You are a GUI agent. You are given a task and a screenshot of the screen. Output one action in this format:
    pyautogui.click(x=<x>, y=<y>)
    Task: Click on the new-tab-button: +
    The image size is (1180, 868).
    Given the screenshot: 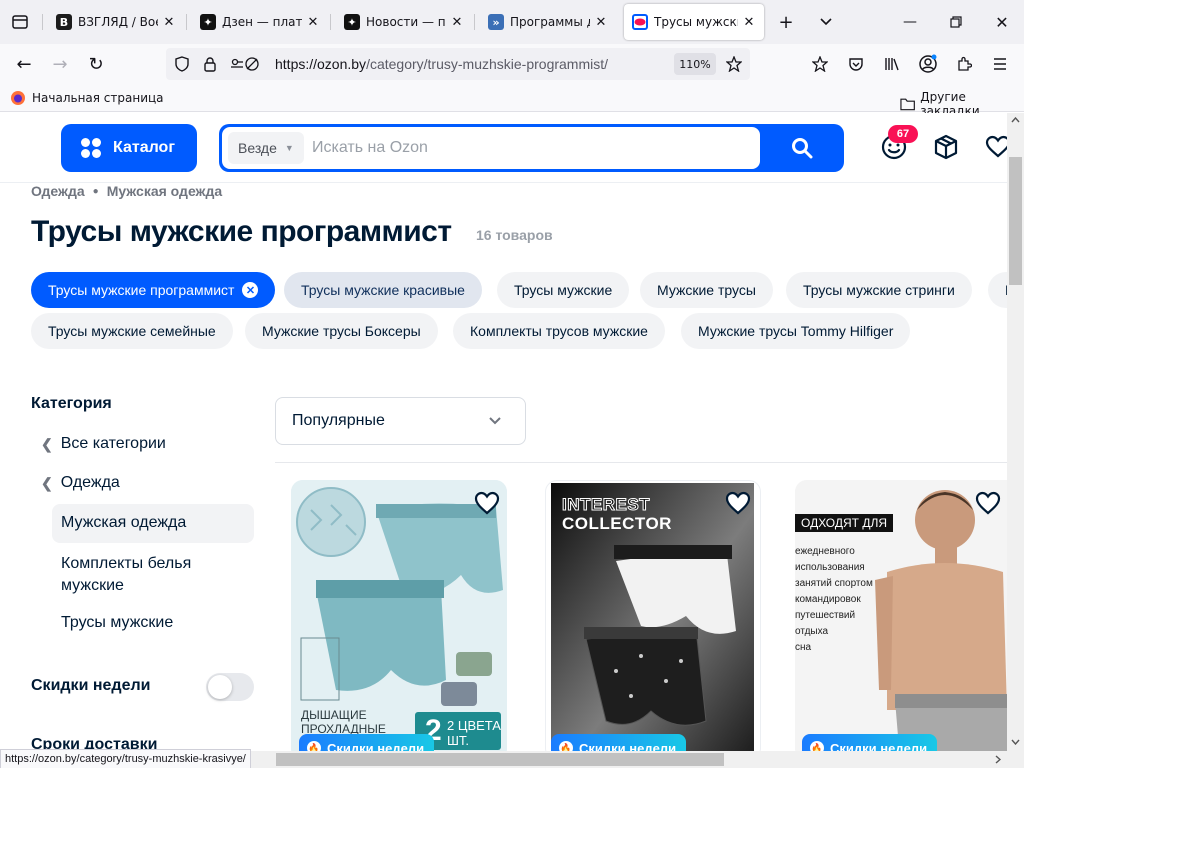 What is the action you would take?
    pyautogui.click(x=786, y=22)
    